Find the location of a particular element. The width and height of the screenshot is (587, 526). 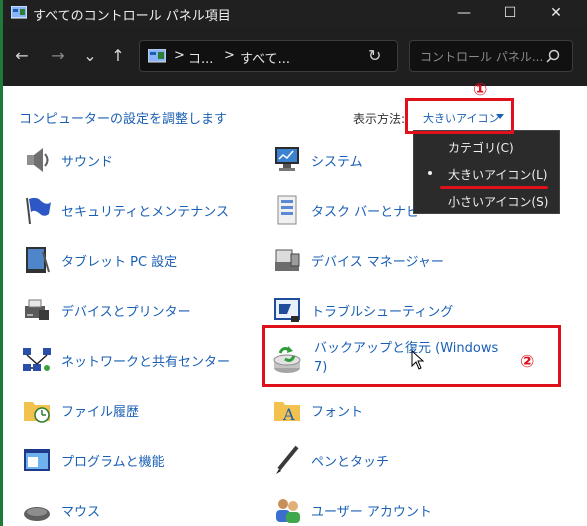

item-label: マウス is located at coordinates (81, 512).